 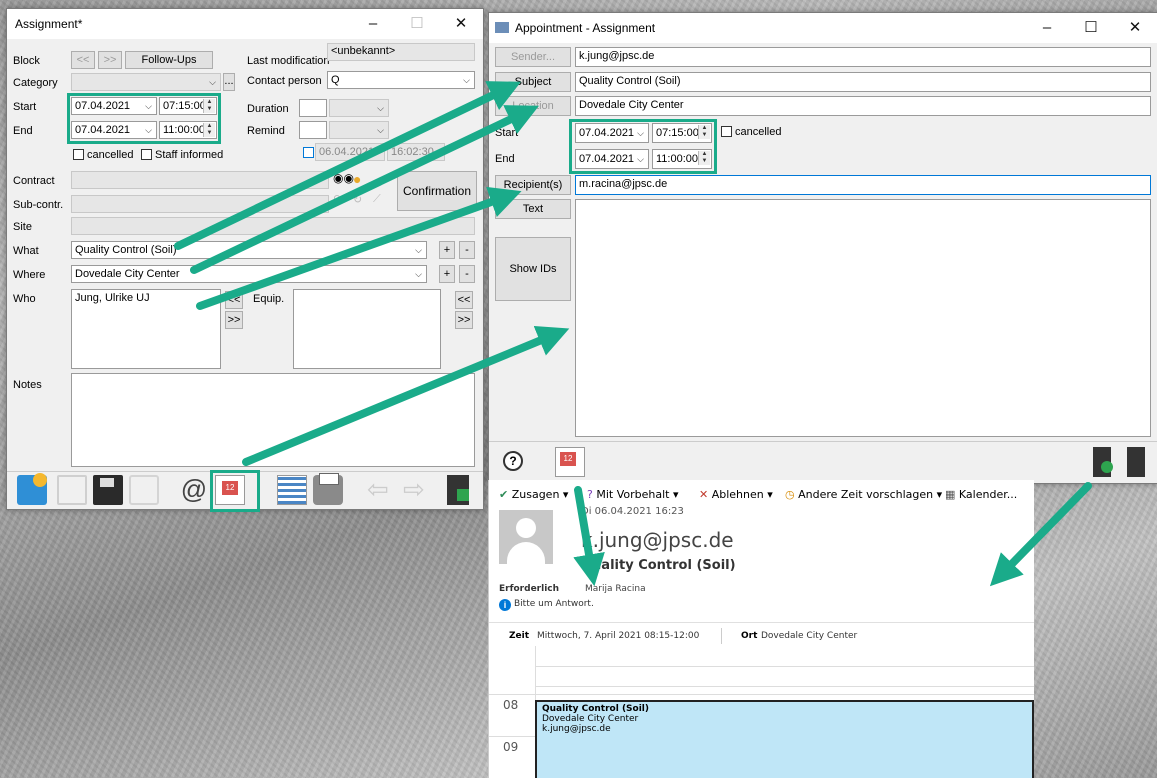 I want to click on location-button: Location, so click(x=533, y=106).